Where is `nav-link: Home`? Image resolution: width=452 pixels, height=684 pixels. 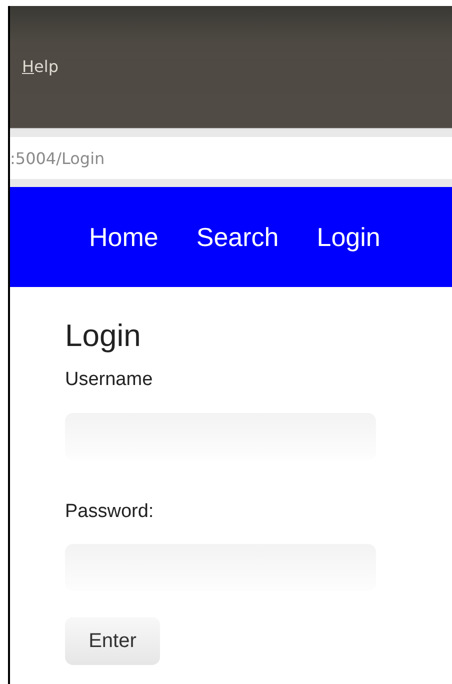 nav-link: Home is located at coordinates (124, 237).